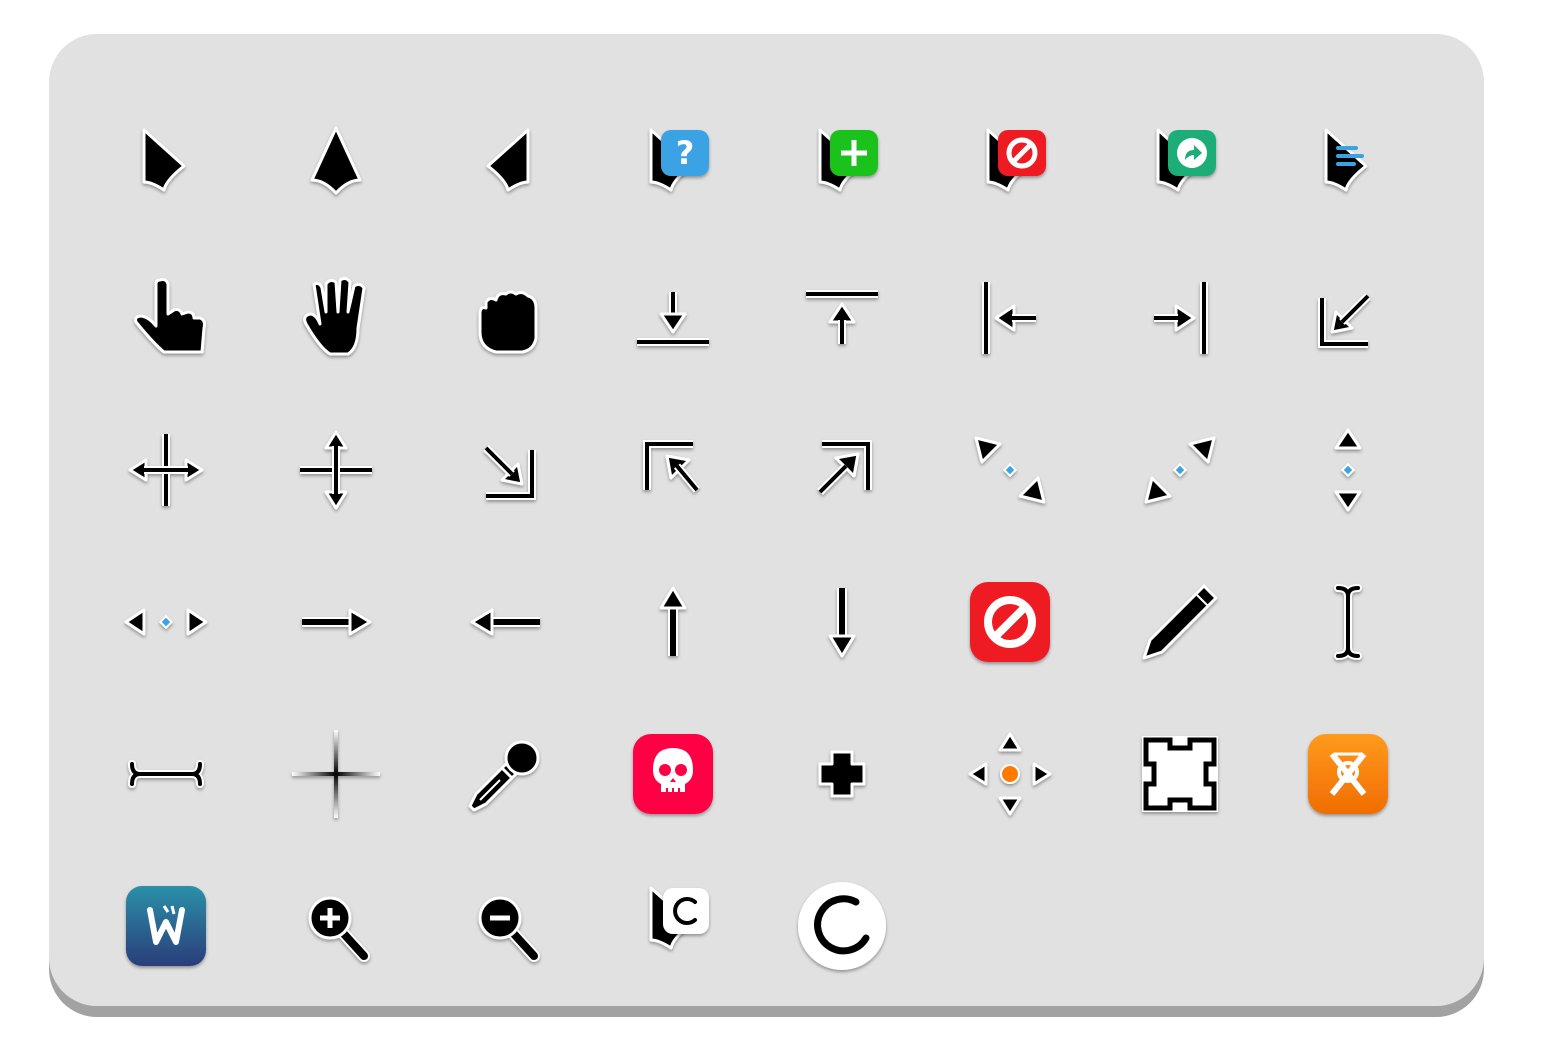 The image size is (1557, 1063). I want to click on color-picker-icon, so click(506, 774).